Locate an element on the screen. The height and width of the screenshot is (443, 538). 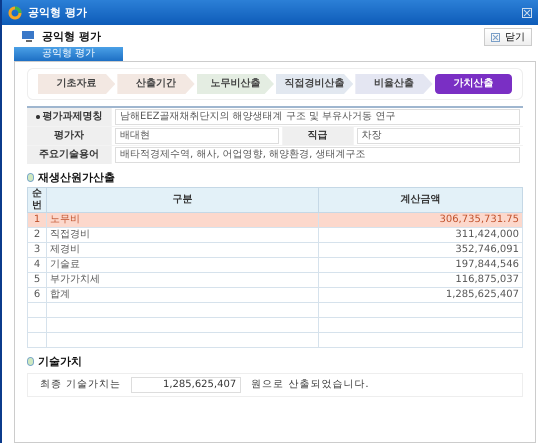
section-title: 재생산원가산출 is located at coordinates (76, 177).